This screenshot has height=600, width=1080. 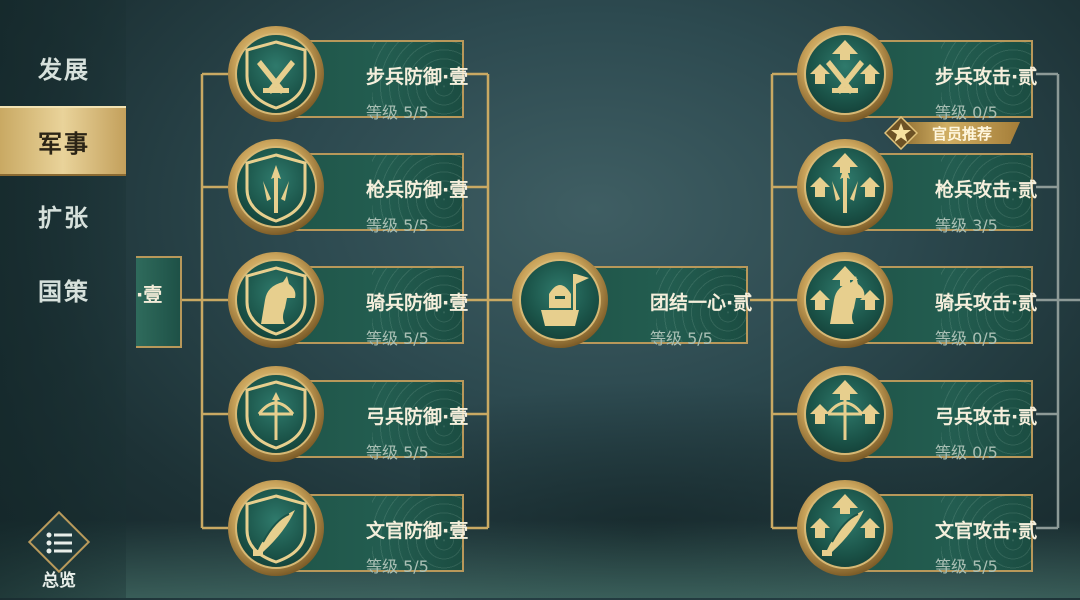 I want to click on star-icon, so click(x=901, y=133).